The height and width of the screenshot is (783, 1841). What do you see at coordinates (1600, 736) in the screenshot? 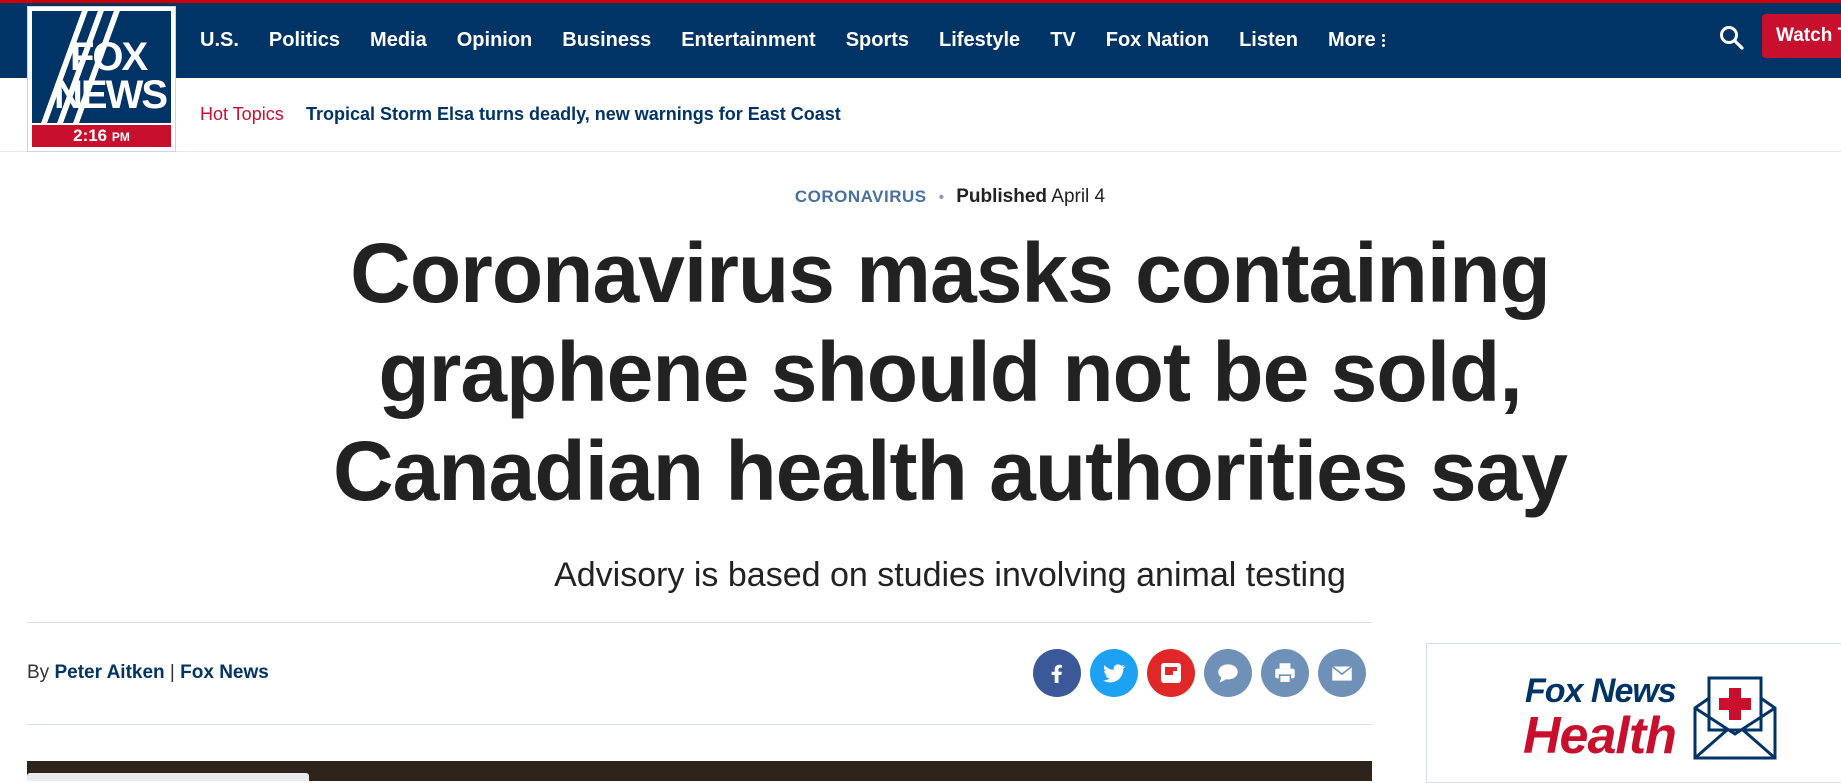
I see `promo-title-line2: Health` at bounding box center [1600, 736].